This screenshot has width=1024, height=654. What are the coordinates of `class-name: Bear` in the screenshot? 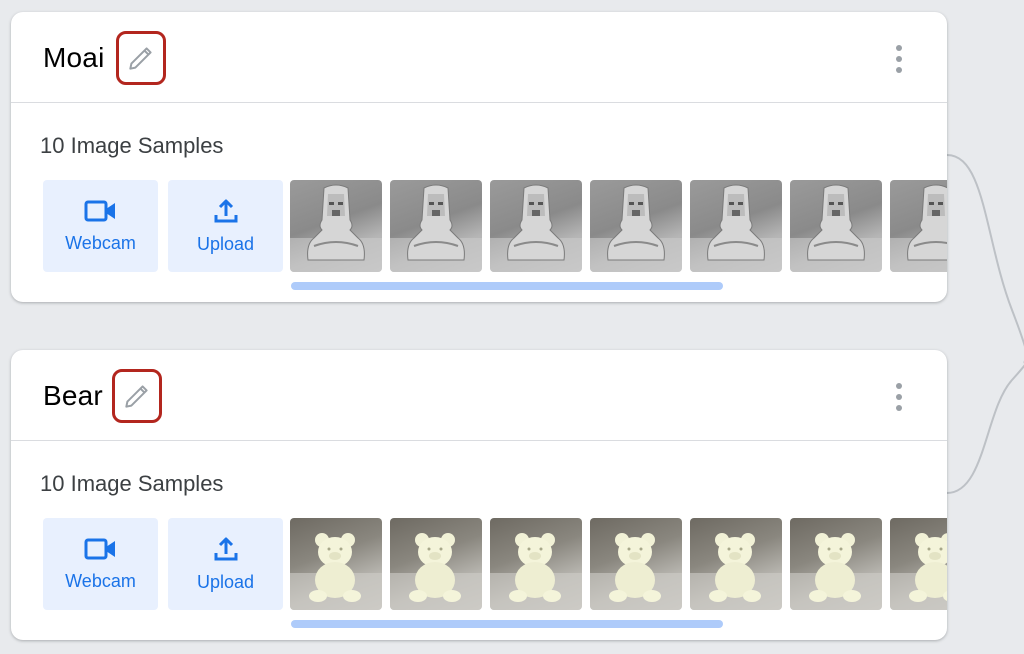 It's located at (73, 396).